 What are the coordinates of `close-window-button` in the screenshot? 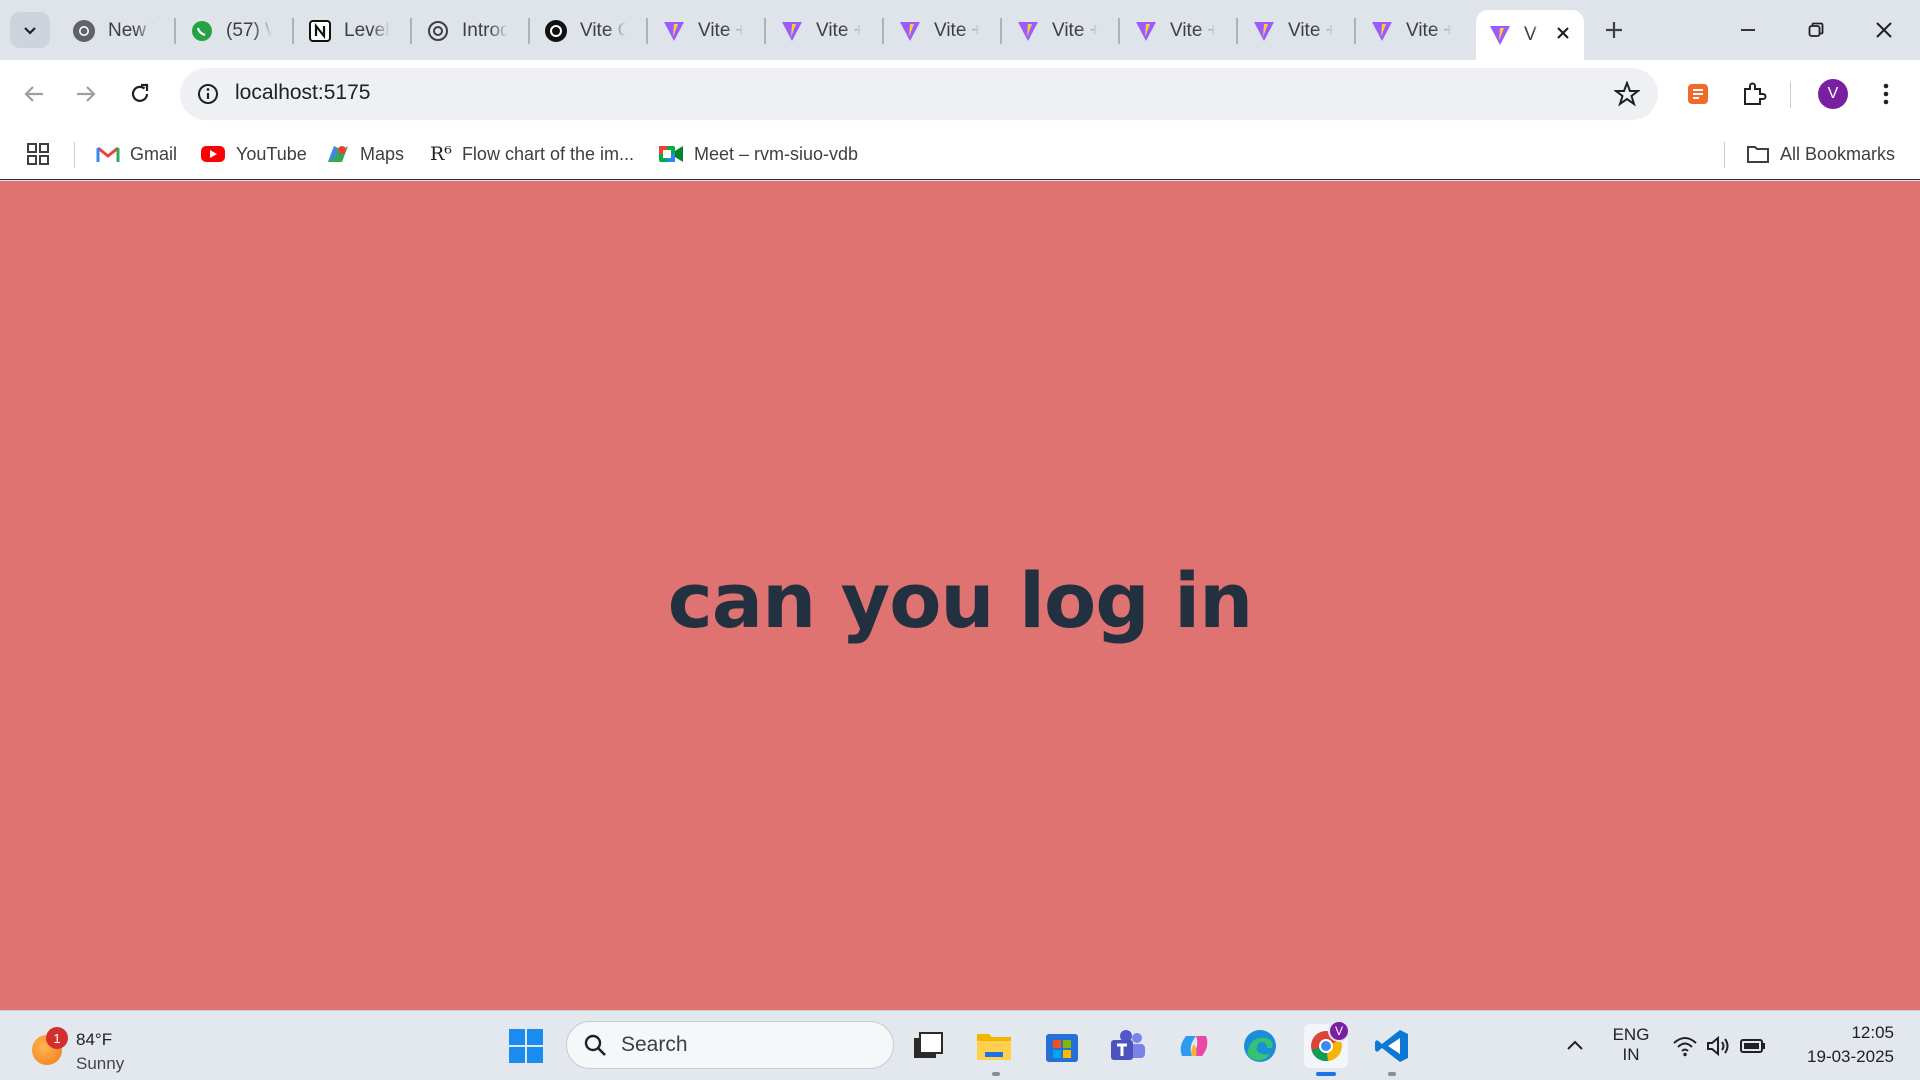 It's located at (1884, 30).